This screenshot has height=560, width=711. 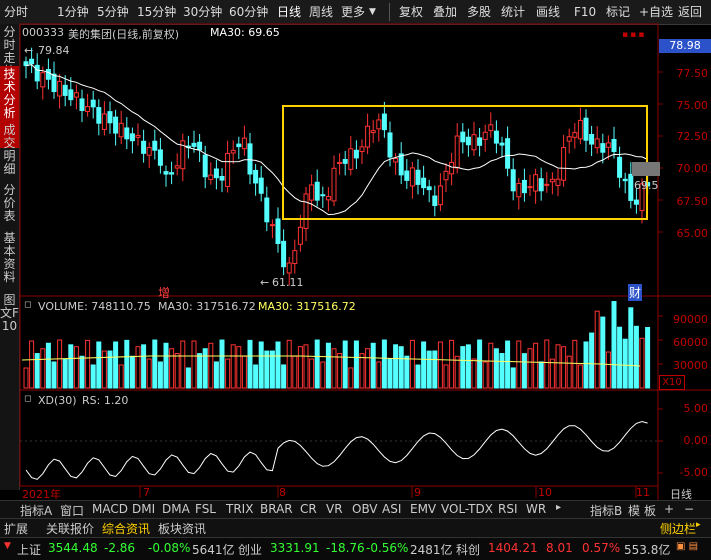 I want to click on tab-related-quotes: 关联报价, so click(x=70, y=528).